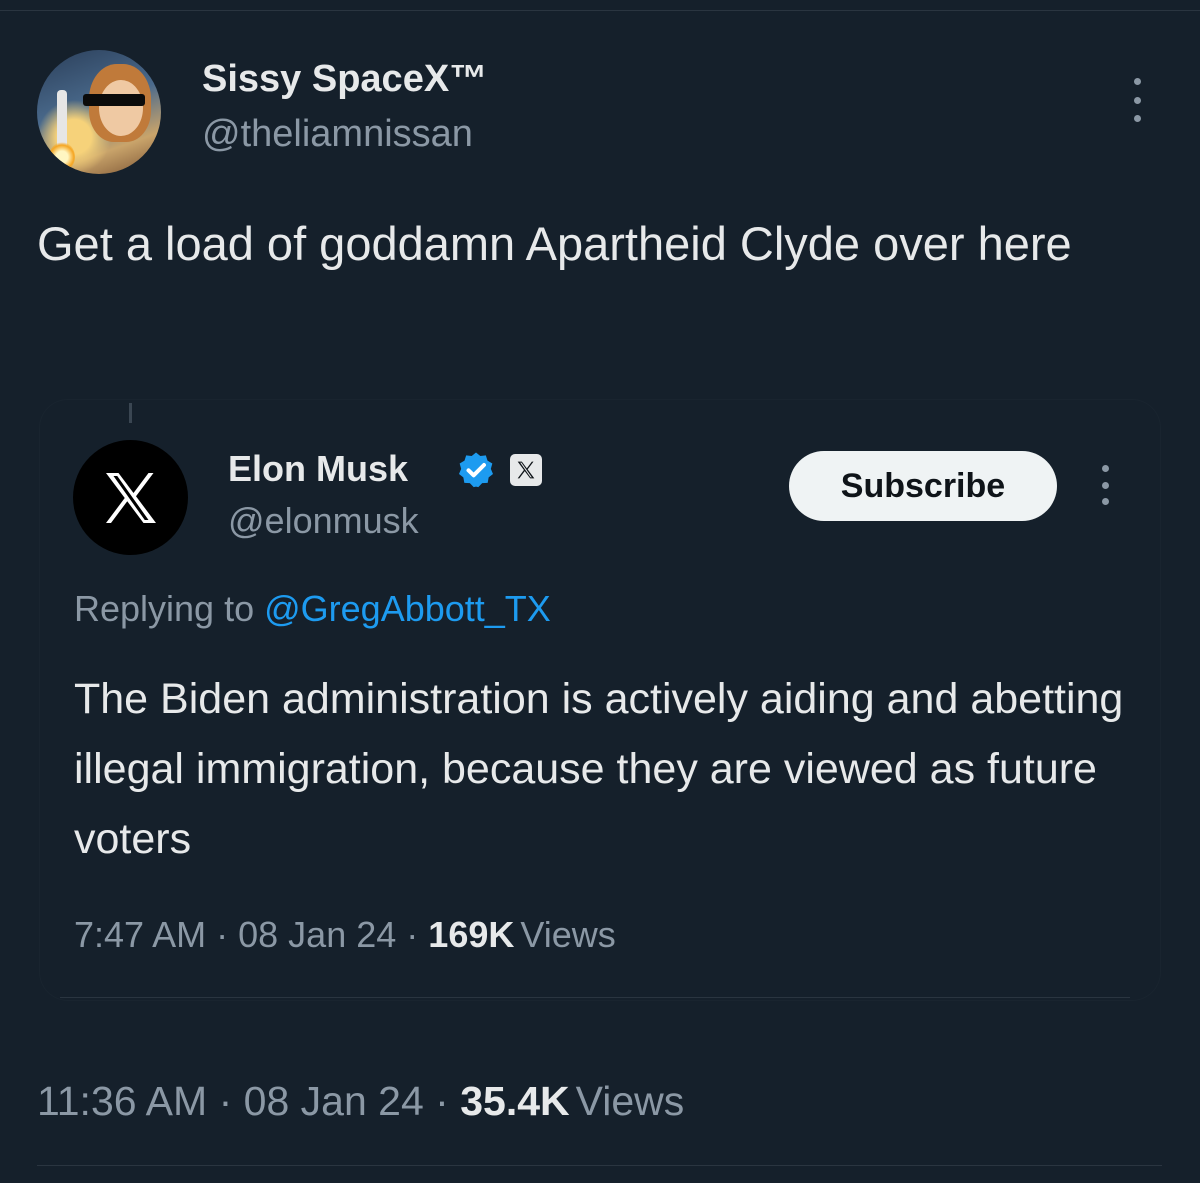 The image size is (1200, 1183). I want to click on tweet-views-count: 35.4K, so click(515, 1101).